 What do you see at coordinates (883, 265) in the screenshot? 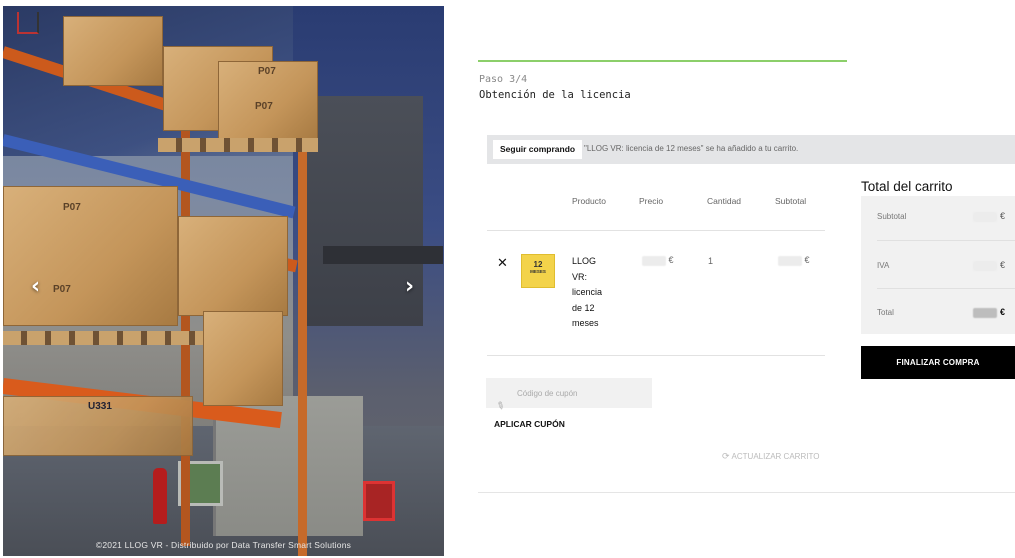
I see `totals-tax-label: IVA` at bounding box center [883, 265].